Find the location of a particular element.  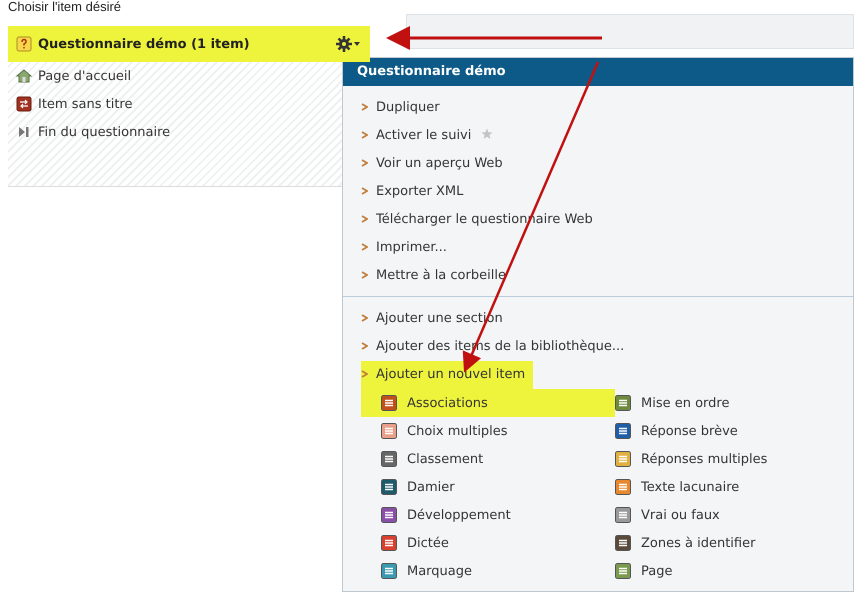

question-icon is located at coordinates (24, 44).